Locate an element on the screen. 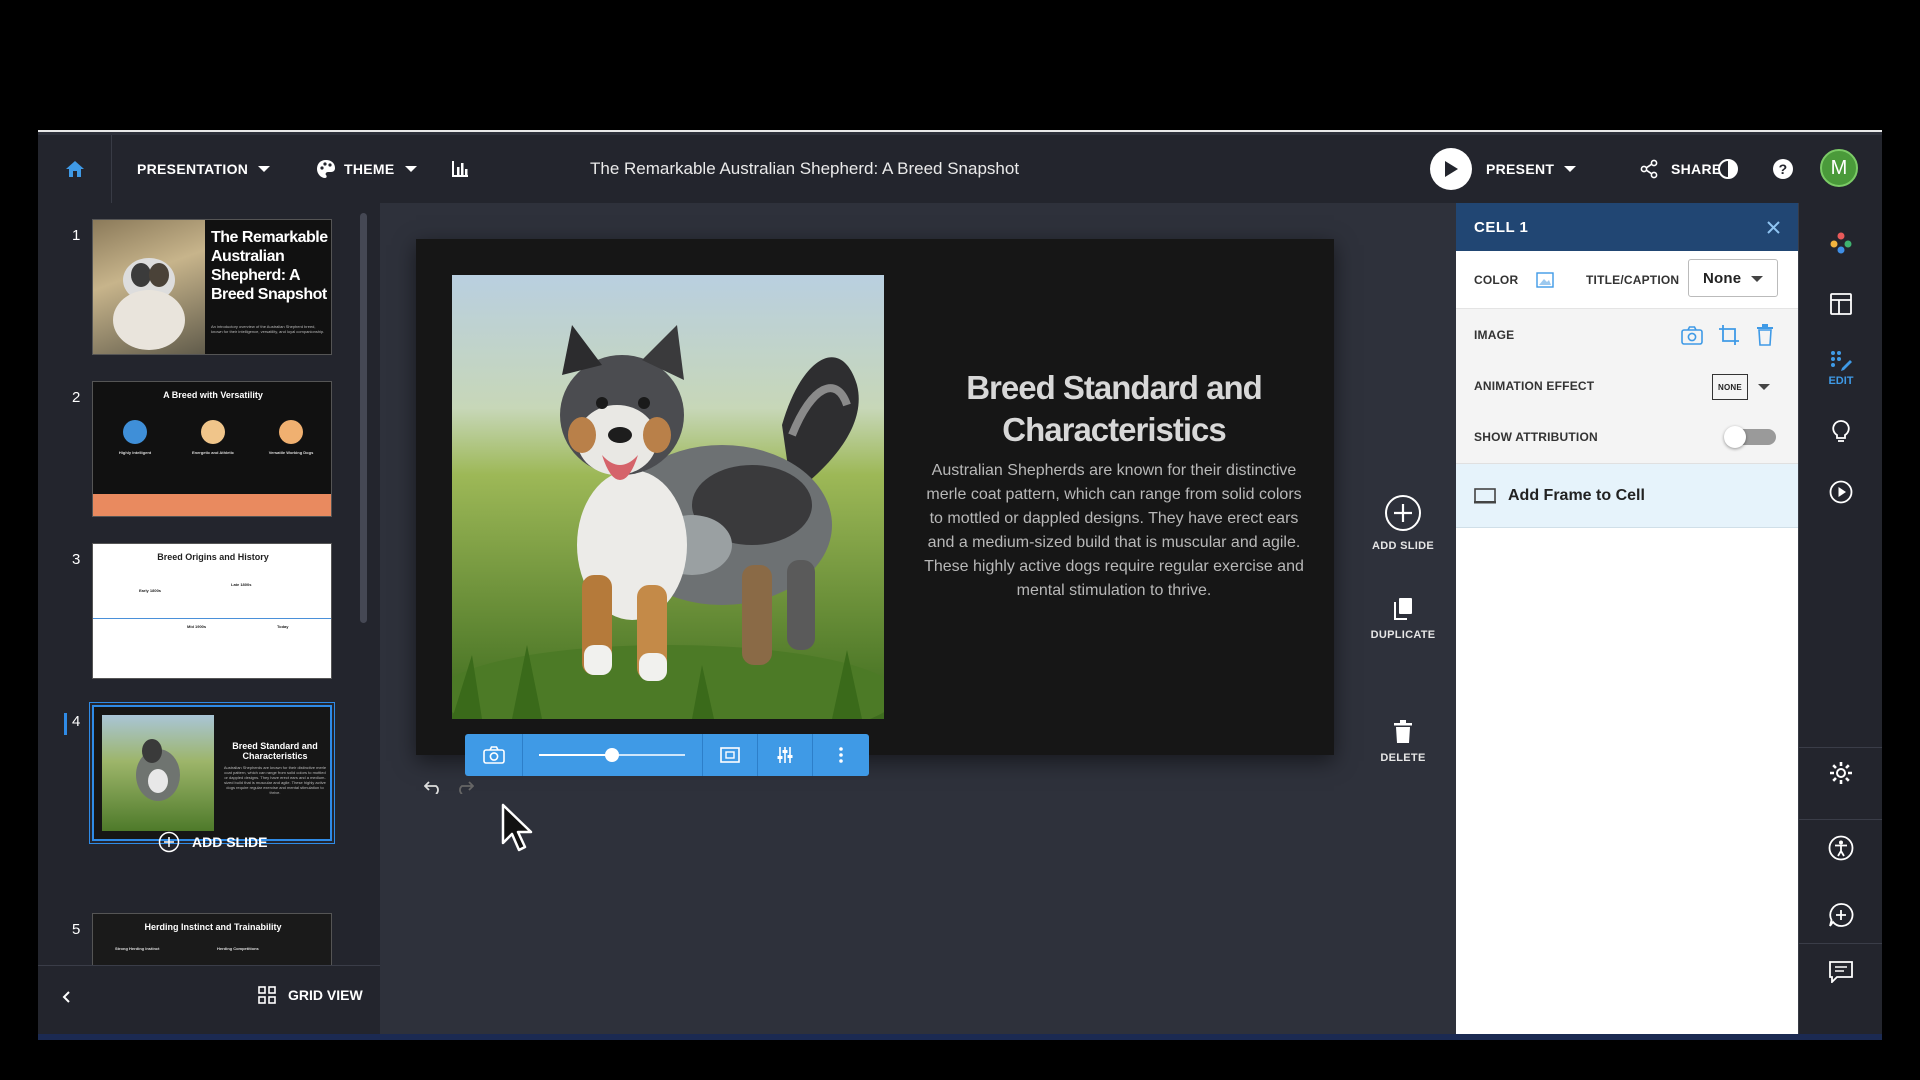 This screenshot has height=1080, width=1920. image-adjust-button is located at coordinates (785, 755).